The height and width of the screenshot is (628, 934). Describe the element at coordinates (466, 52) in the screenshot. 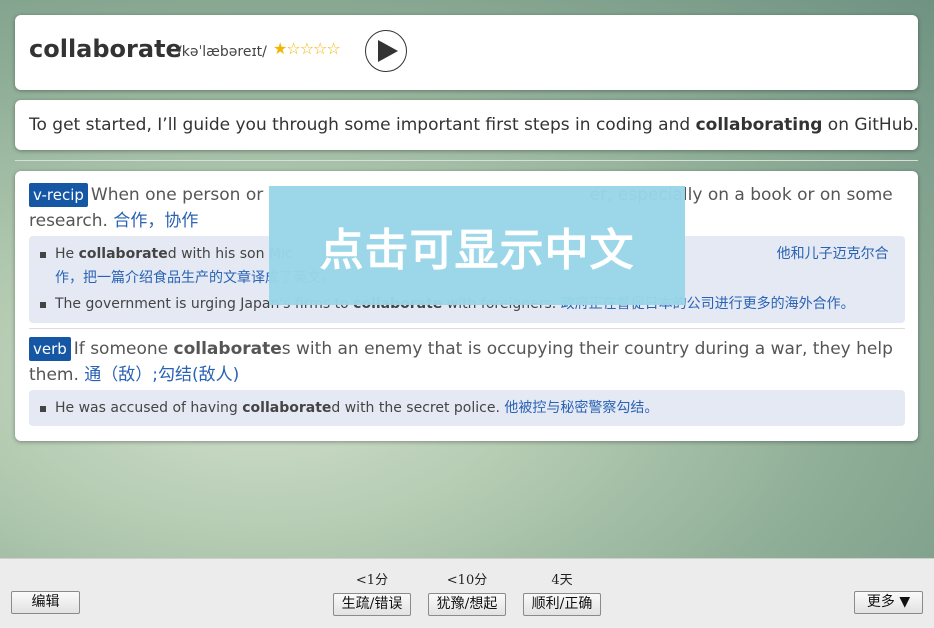

I see `word-header-card: collaborate /kəˈlæbəreɪt/ ★☆☆☆☆` at that location.